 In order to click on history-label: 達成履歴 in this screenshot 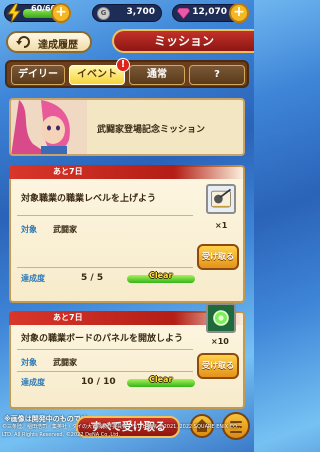, I will do `click(58, 45)`.